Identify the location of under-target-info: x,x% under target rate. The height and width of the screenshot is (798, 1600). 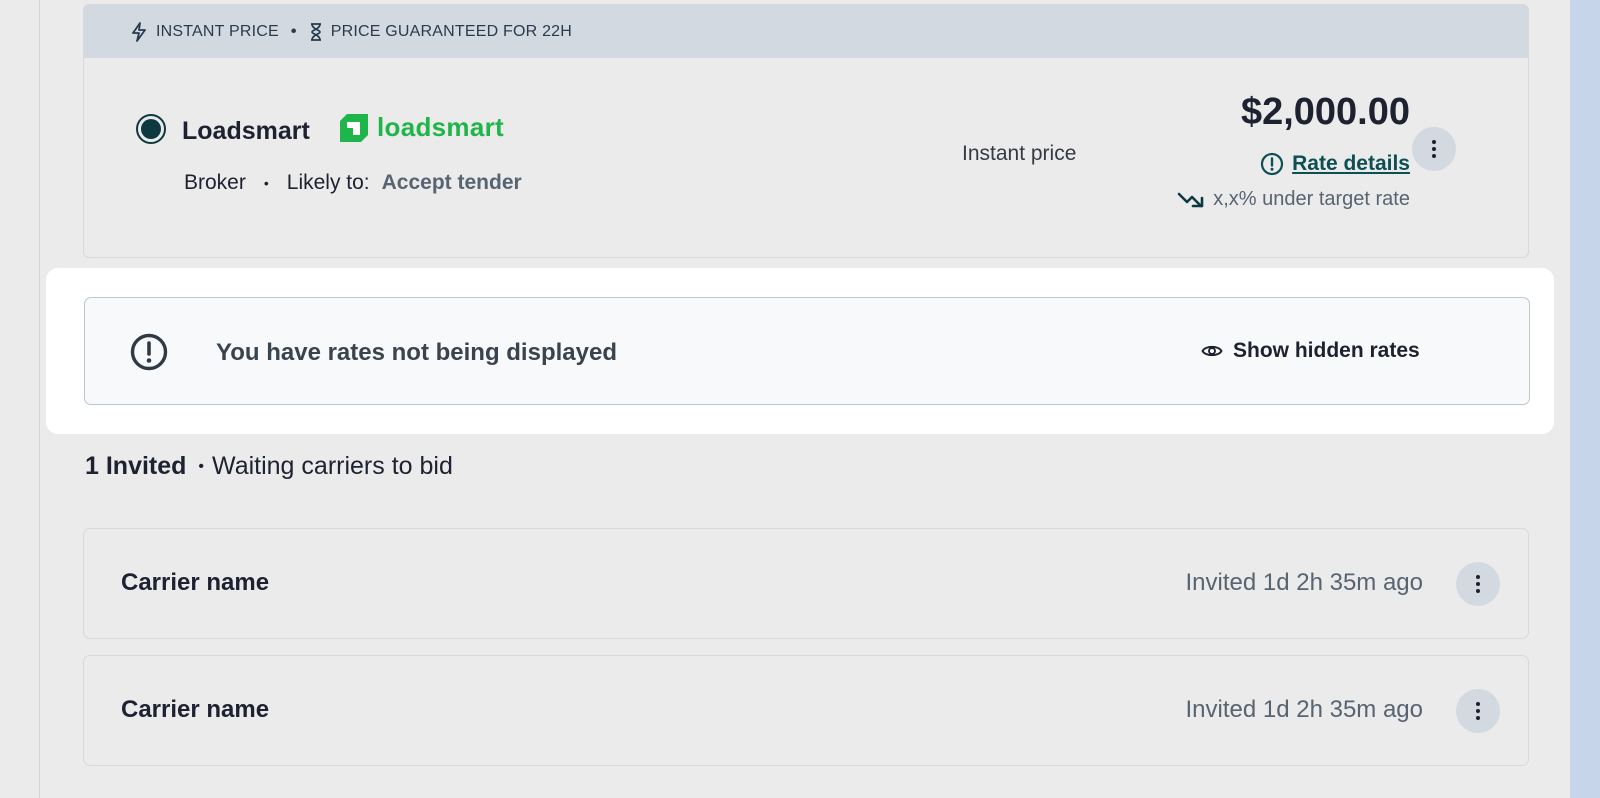
(1293, 199).